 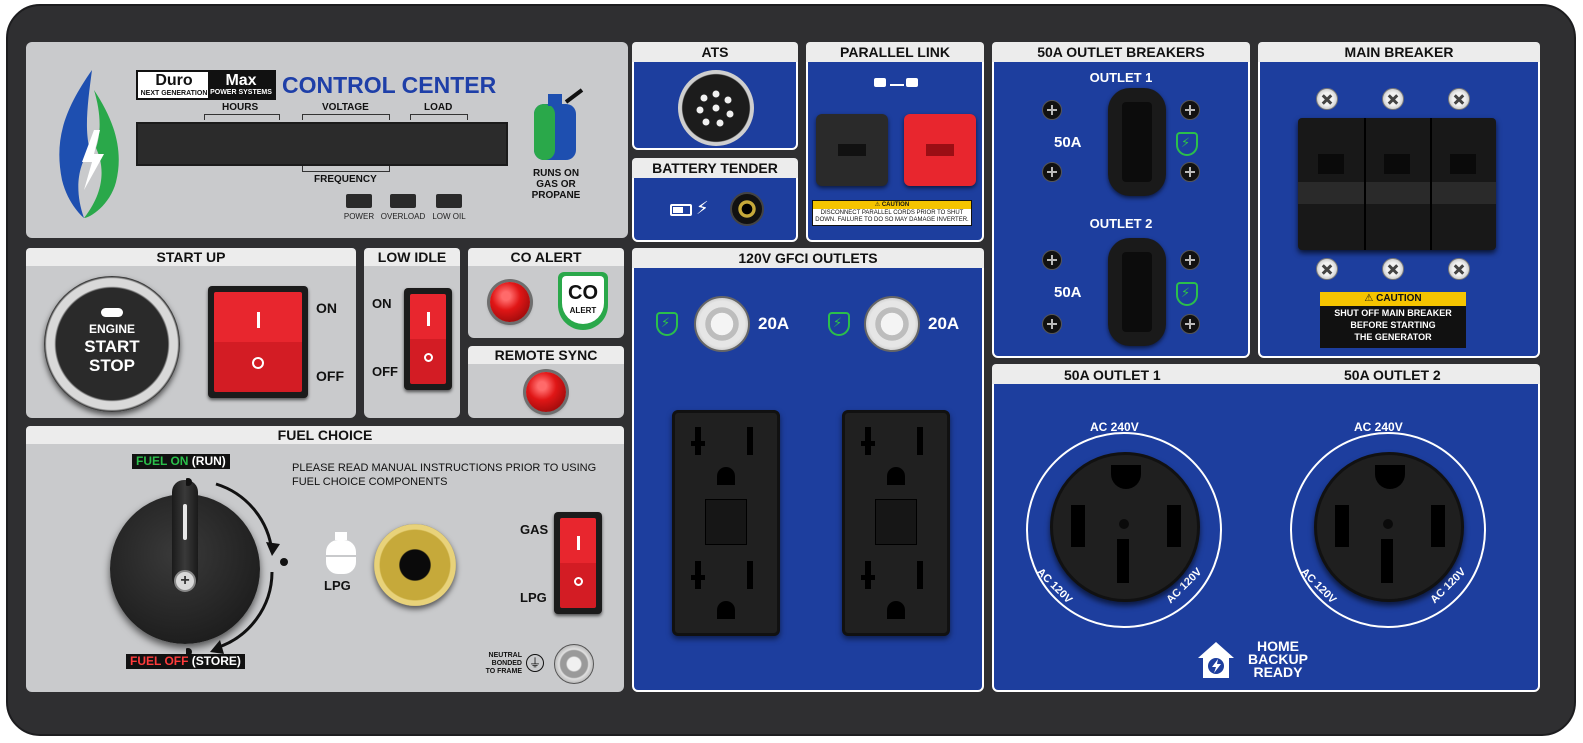 What do you see at coordinates (556, 173) in the screenshot?
I see `runs-on-label: RUNS ON` at bounding box center [556, 173].